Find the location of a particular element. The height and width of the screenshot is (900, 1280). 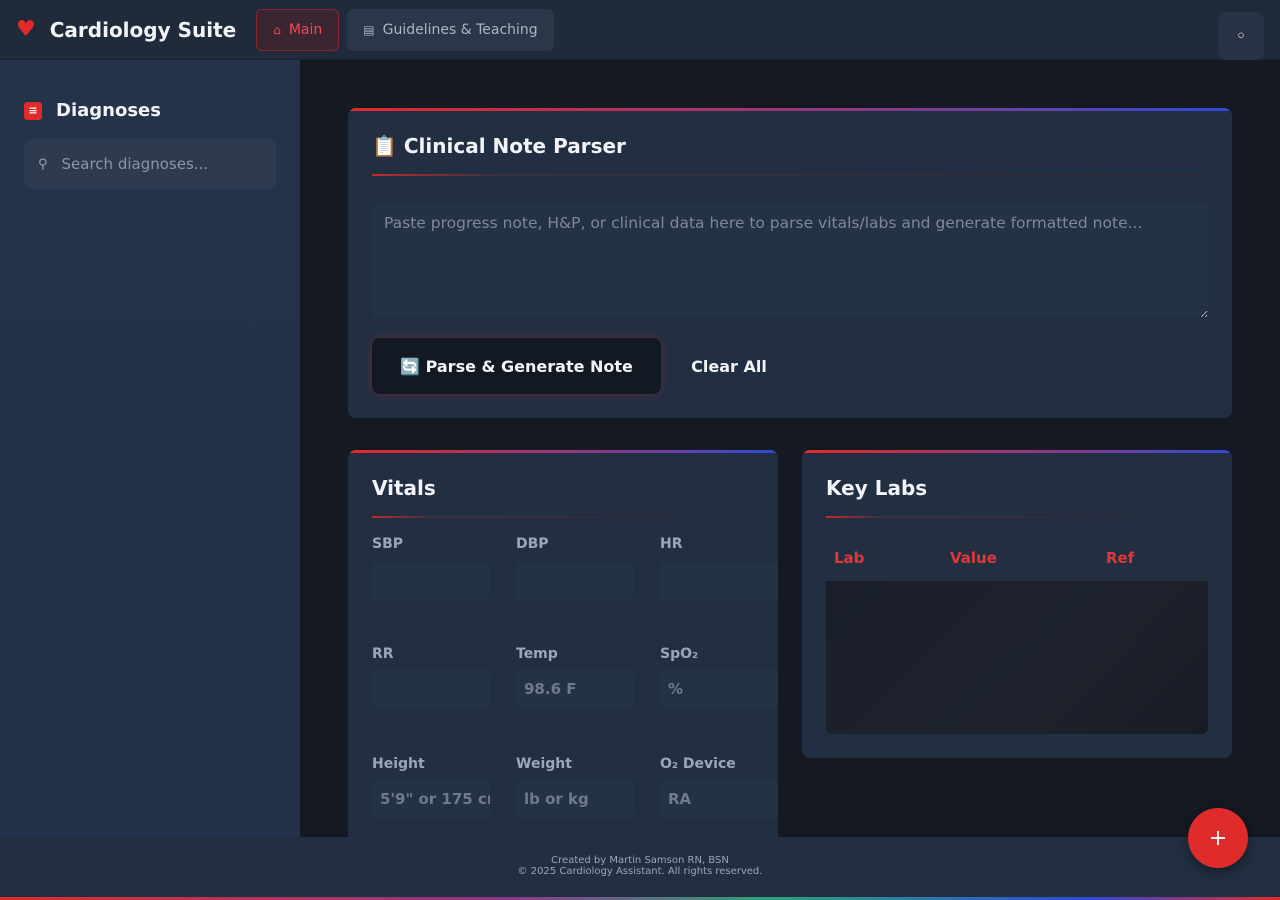

tab-label: Main is located at coordinates (305, 29).